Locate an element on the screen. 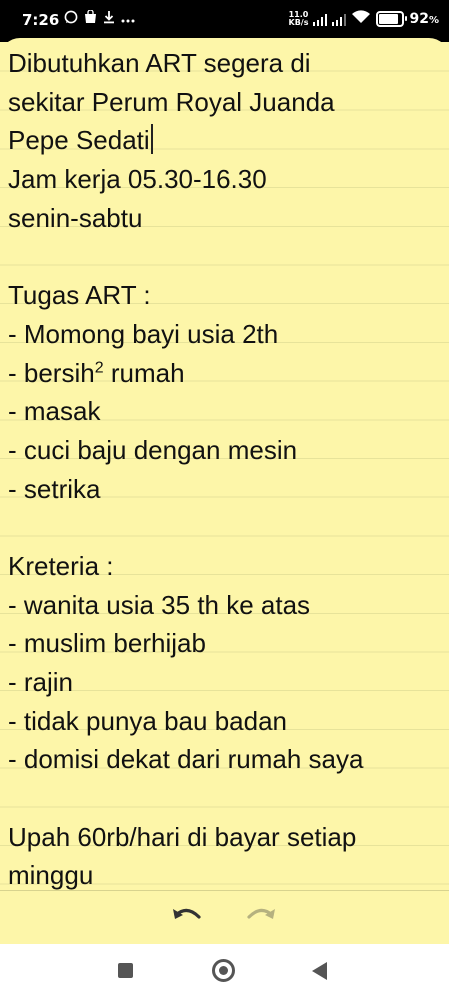 This screenshot has width=449, height=1000. navigation-bar is located at coordinates (224, 972).